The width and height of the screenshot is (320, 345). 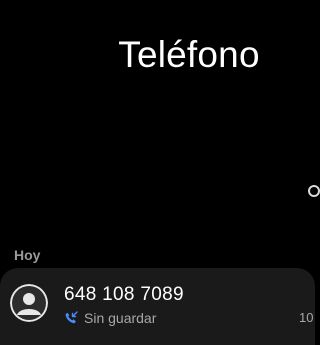 I want to click on incoming-call-icon, so click(x=71, y=317).